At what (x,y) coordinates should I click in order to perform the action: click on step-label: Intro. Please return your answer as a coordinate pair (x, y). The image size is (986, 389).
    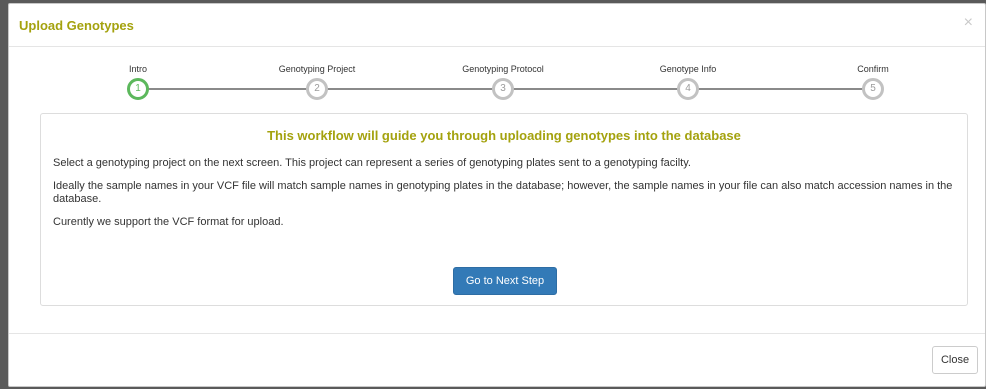
    Looking at the image, I should click on (137, 69).